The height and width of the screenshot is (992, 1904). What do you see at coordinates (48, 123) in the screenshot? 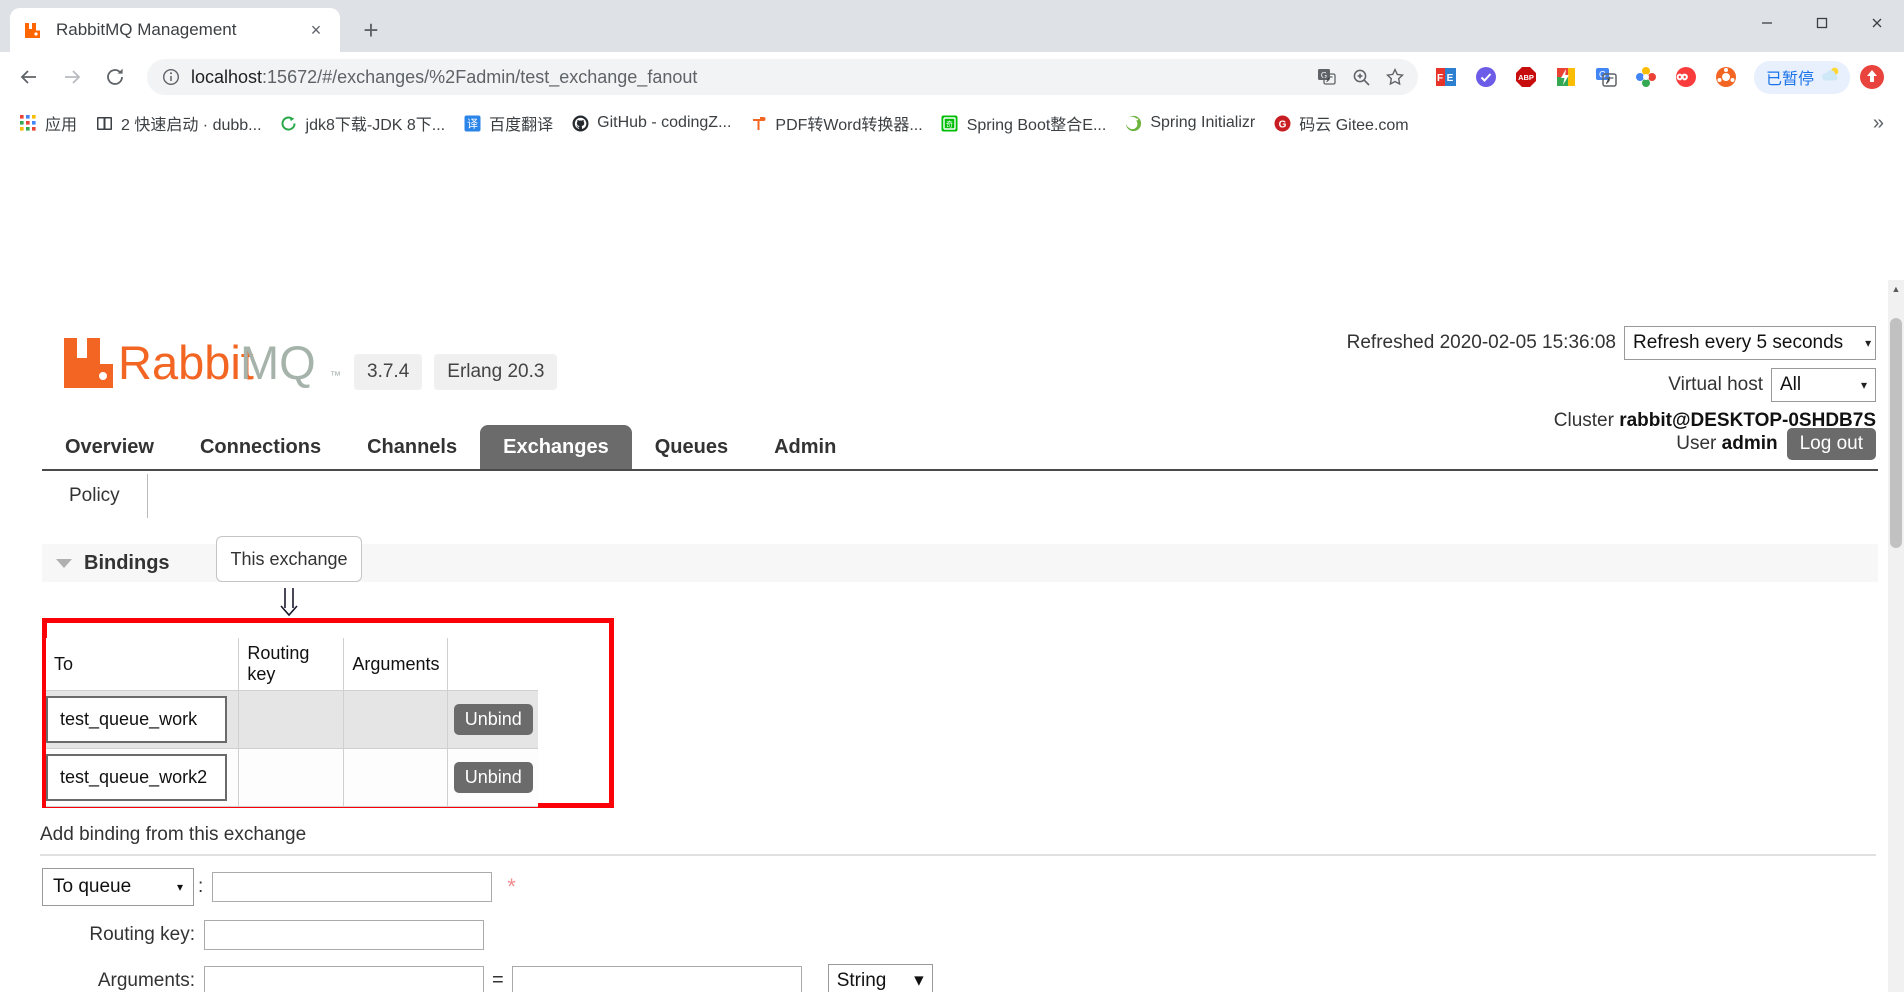
I see `bookmark-apps: 应用` at bounding box center [48, 123].